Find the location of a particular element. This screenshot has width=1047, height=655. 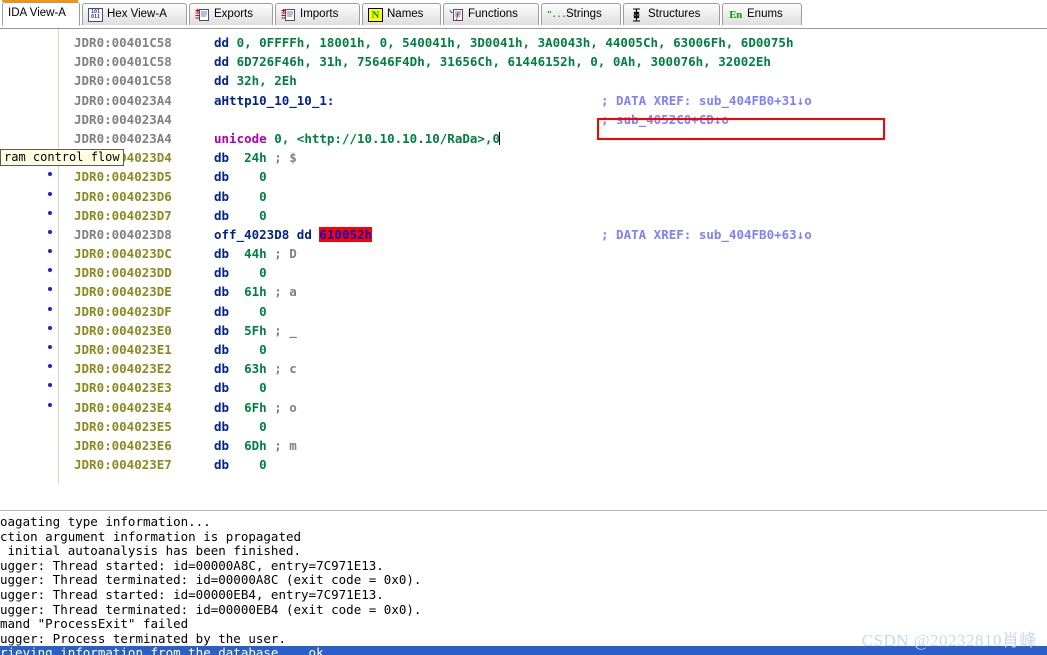

output-line: ugger: Process terminated by the user. is located at coordinates (143, 638).